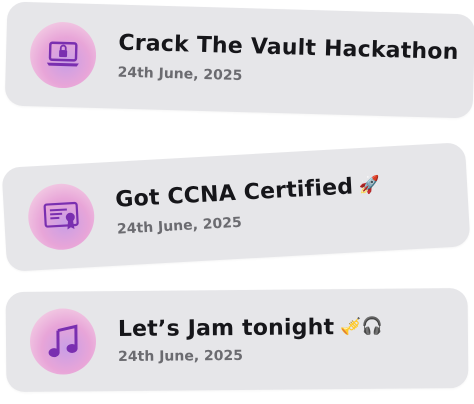  What do you see at coordinates (248, 193) in the screenshot?
I see `card-title: Got CCNA Certified 🚀` at bounding box center [248, 193].